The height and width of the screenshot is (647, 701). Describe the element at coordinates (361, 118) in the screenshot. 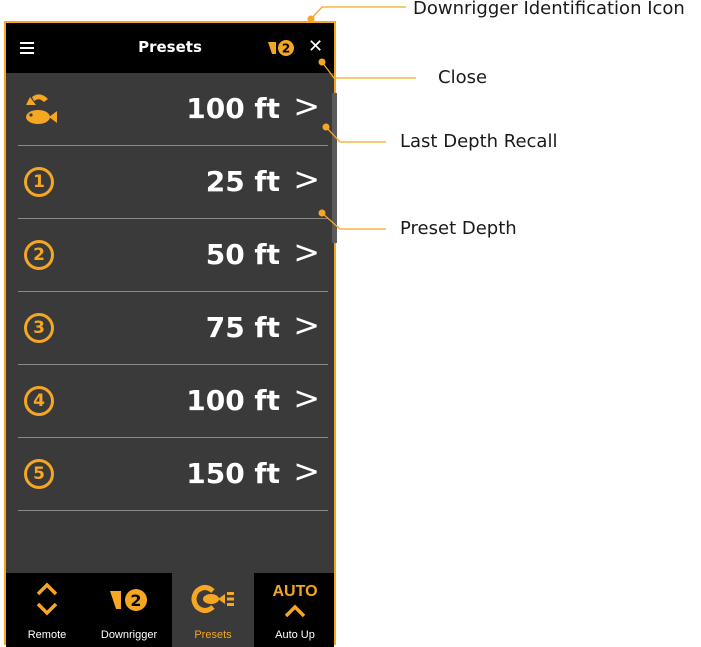

I see `callout-lines` at that location.